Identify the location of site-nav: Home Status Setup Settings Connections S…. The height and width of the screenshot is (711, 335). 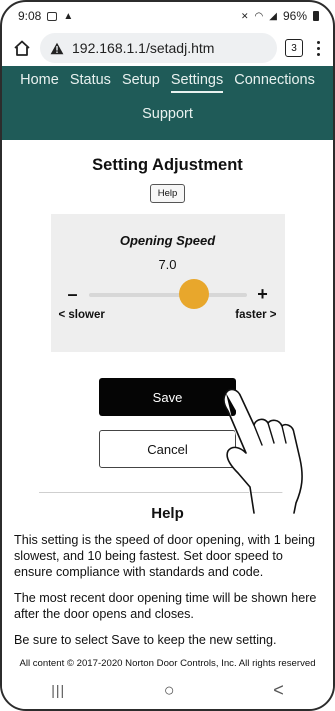
(167, 103).